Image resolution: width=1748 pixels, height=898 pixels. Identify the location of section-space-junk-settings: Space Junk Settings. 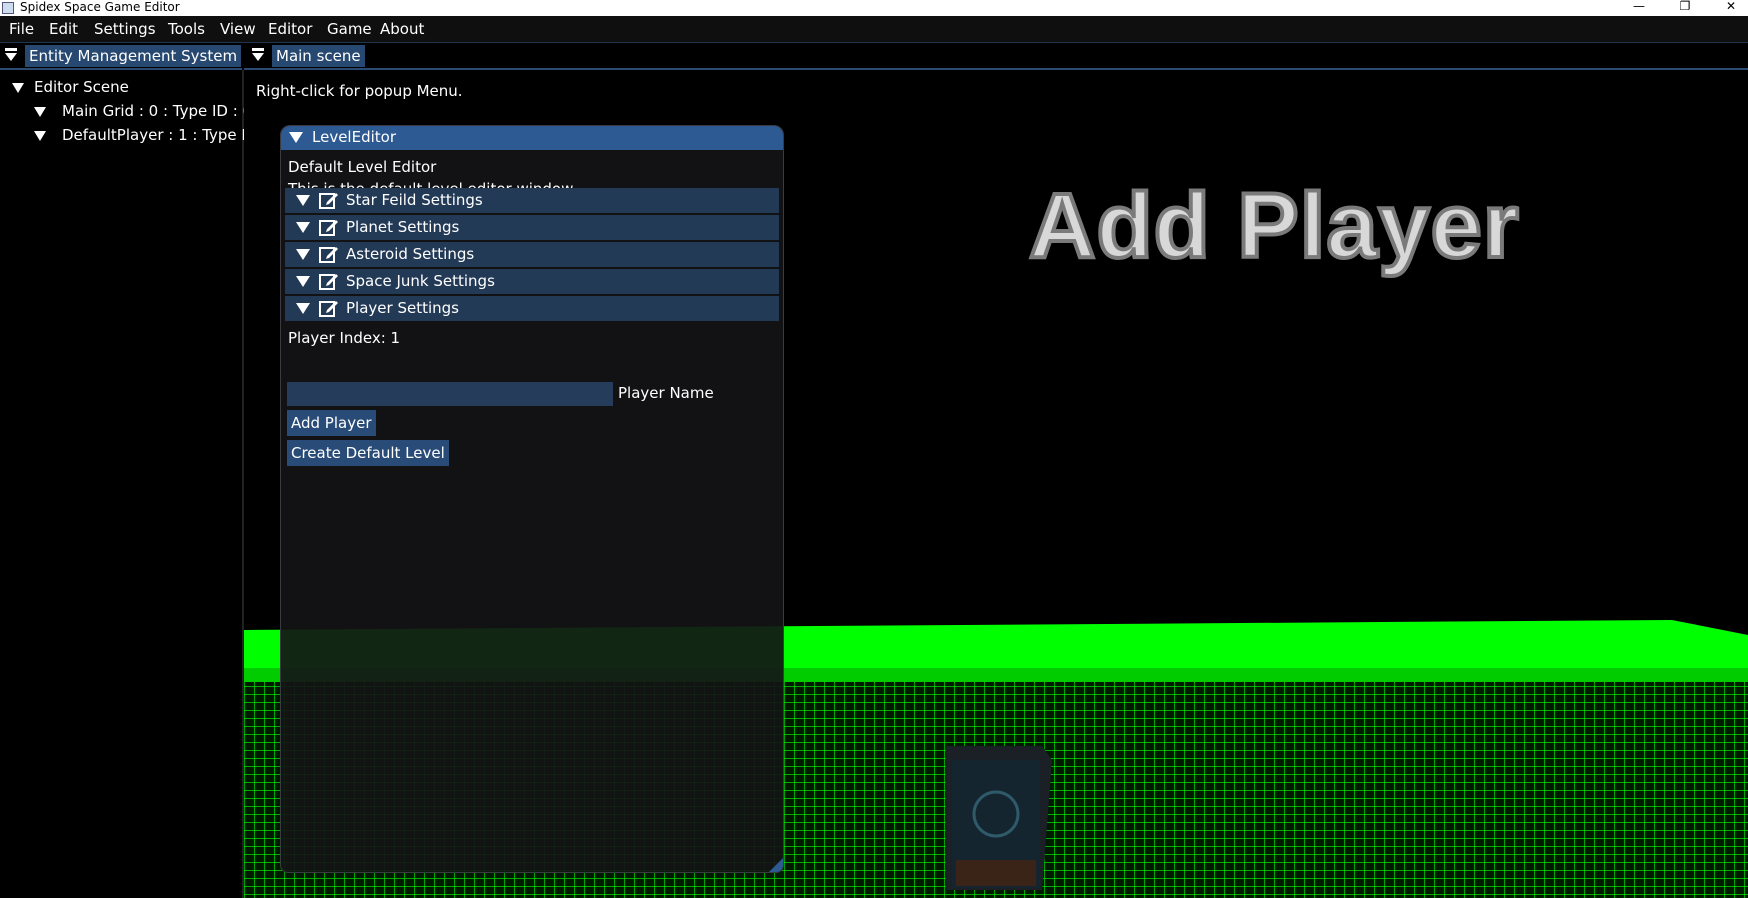
(532, 281).